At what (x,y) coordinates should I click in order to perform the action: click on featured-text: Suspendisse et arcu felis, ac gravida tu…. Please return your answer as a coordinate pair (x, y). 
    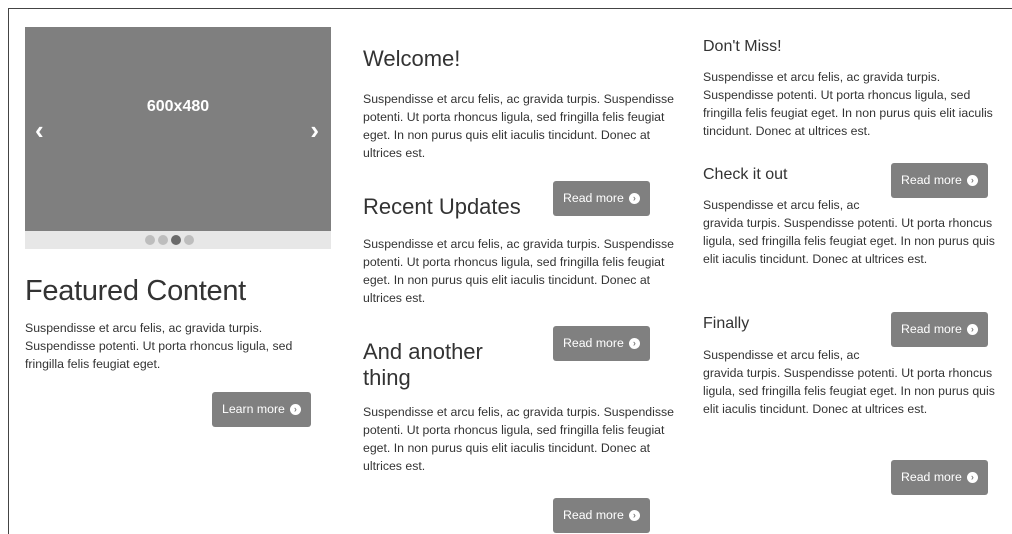
    Looking at the image, I should click on (159, 346).